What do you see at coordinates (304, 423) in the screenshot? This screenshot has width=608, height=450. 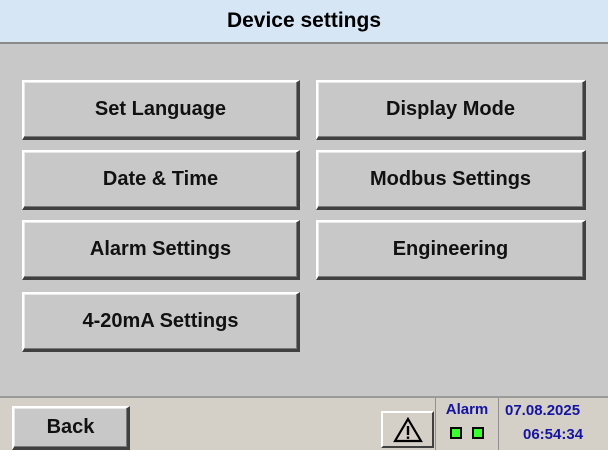 I see `status-bar: Back Alarm 07.08.2025 06:54:34` at bounding box center [304, 423].